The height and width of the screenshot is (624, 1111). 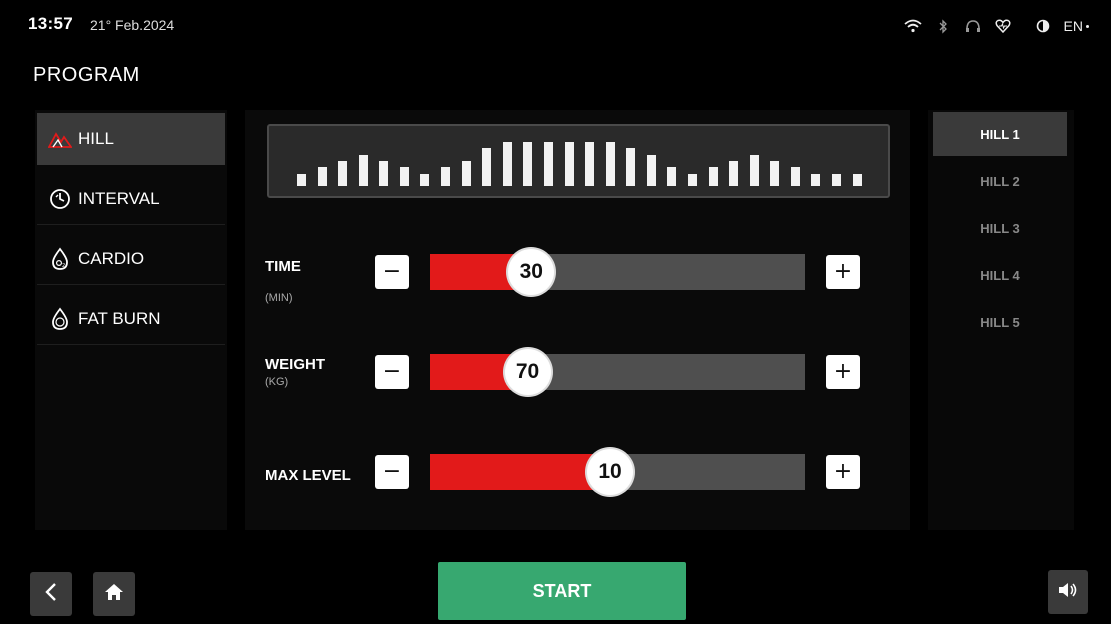 I want to click on time-control: TIME (MIN) − 30 +, so click(x=565, y=276).